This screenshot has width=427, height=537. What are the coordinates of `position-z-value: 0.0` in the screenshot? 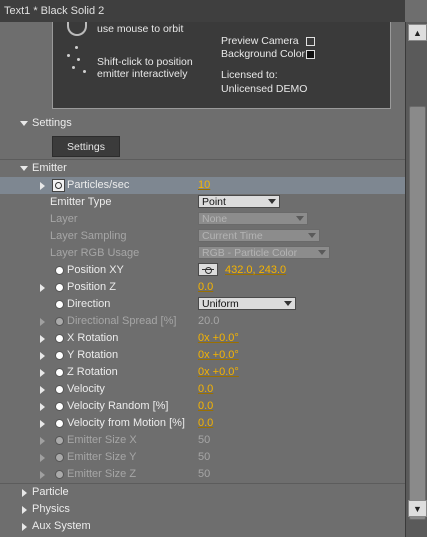 It's located at (205, 287).